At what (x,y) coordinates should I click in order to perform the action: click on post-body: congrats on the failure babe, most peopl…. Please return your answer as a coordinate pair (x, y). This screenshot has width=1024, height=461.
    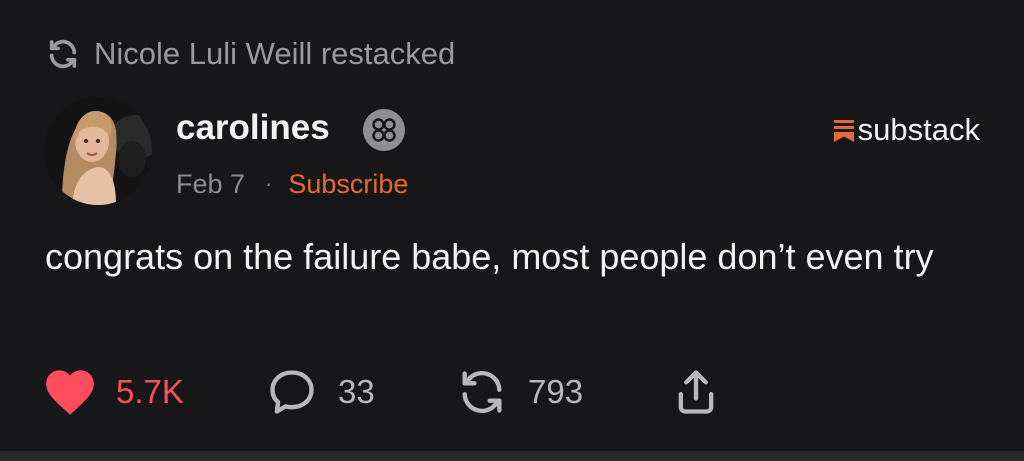
    Looking at the image, I should click on (489, 256).